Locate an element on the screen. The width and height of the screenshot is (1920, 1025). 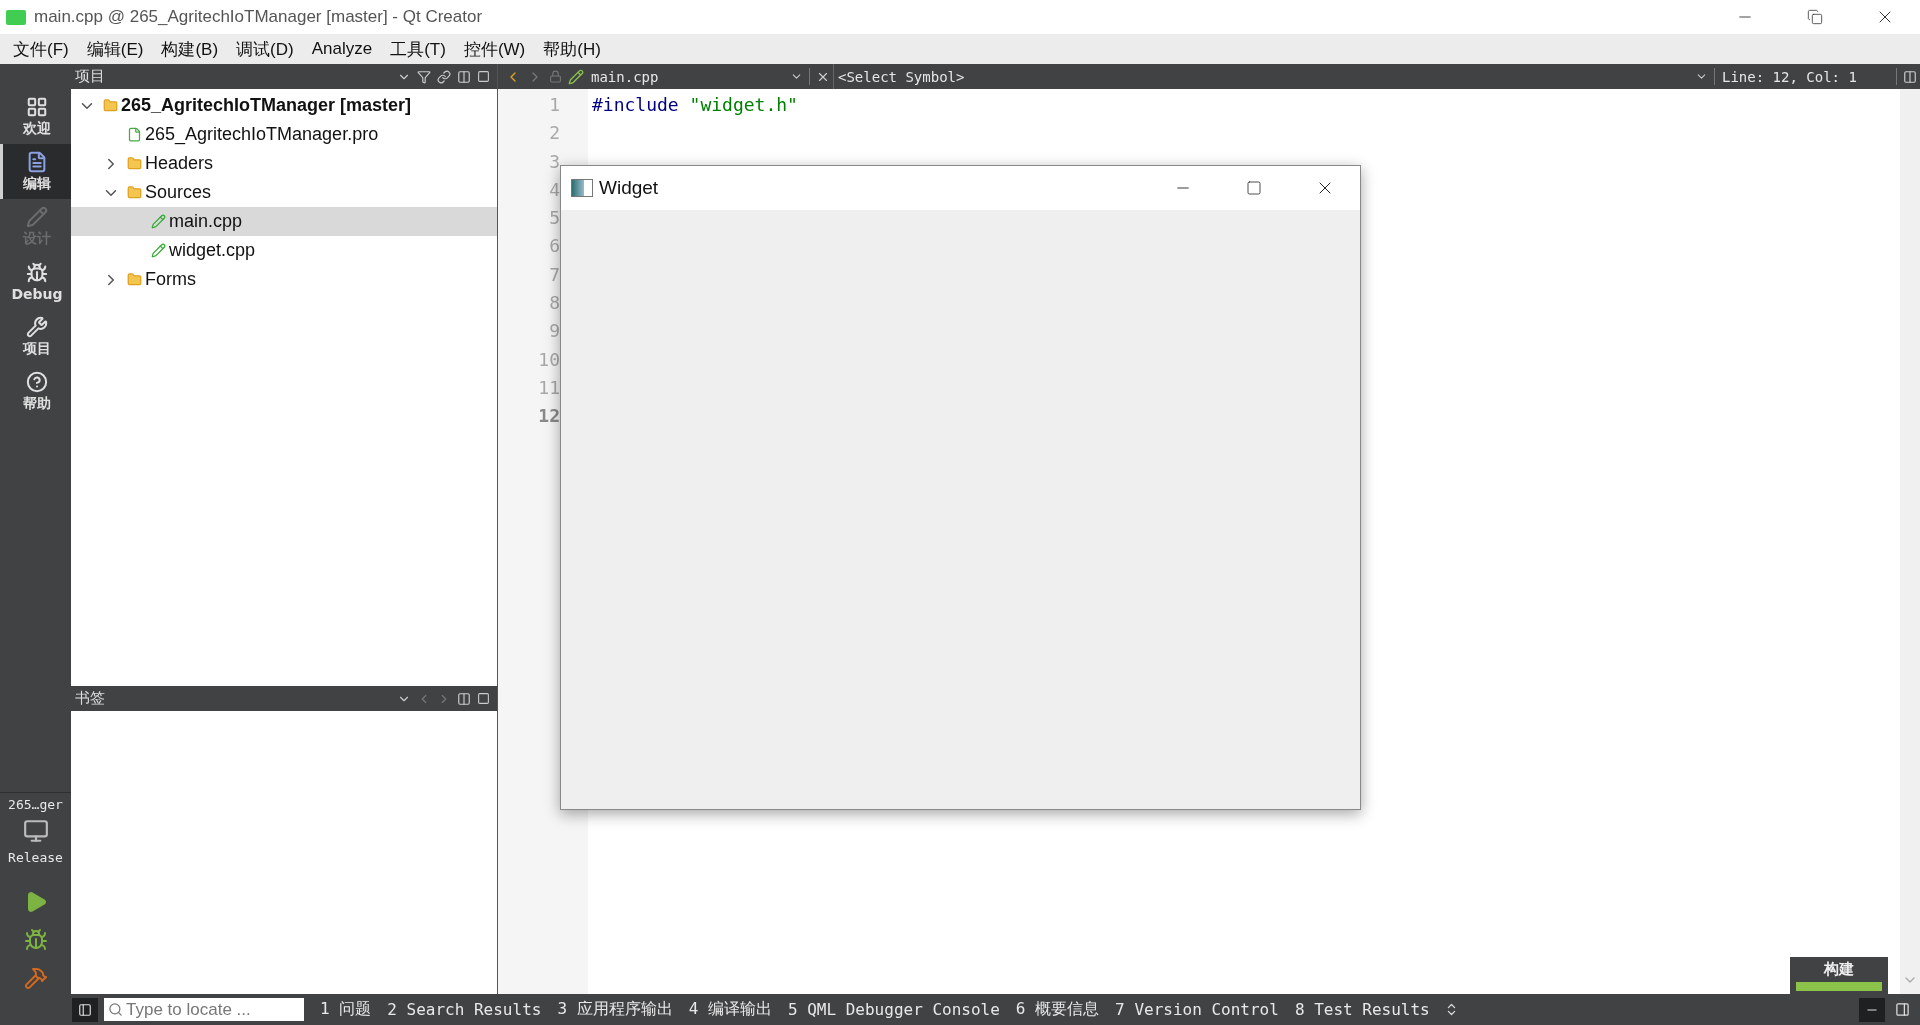
mode-button: Debug is located at coordinates (35, 281).